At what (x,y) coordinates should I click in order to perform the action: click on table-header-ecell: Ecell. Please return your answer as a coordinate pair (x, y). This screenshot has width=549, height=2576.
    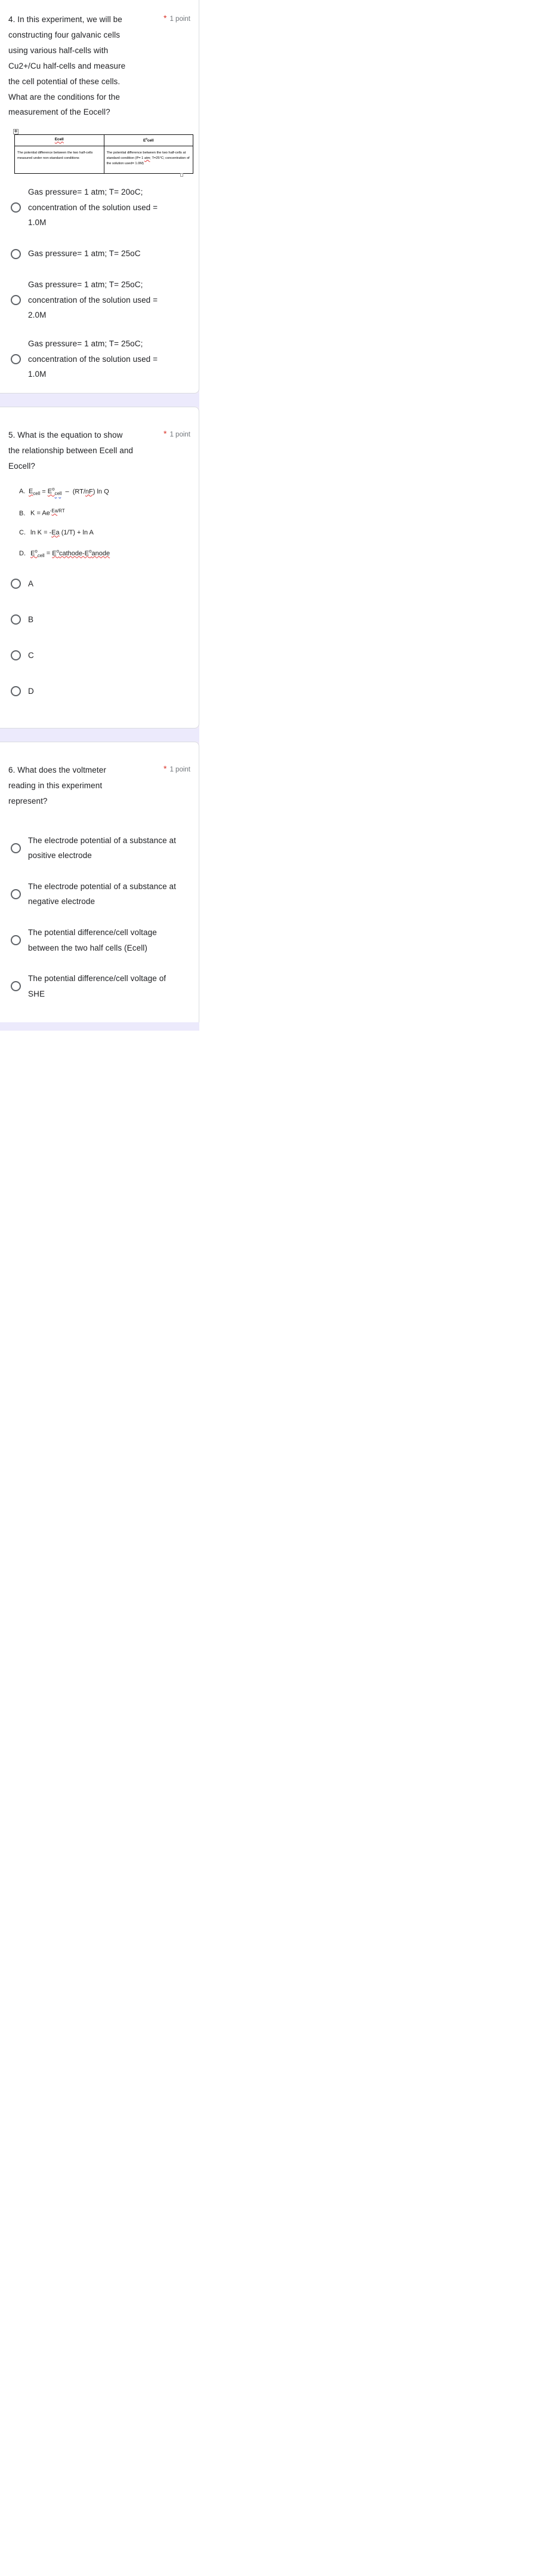
    Looking at the image, I should click on (59, 140).